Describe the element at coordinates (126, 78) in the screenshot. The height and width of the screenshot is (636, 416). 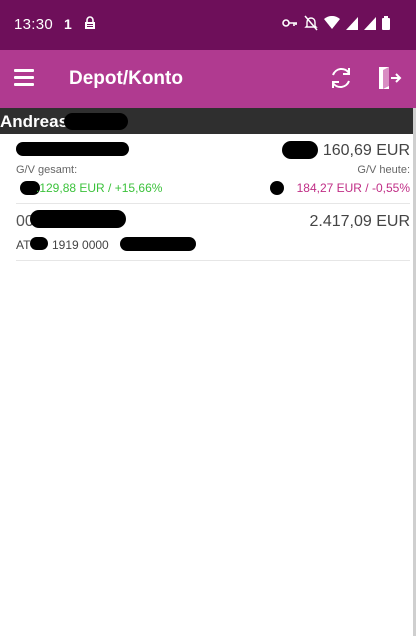
I see `page-title: Depot/Konto` at that location.